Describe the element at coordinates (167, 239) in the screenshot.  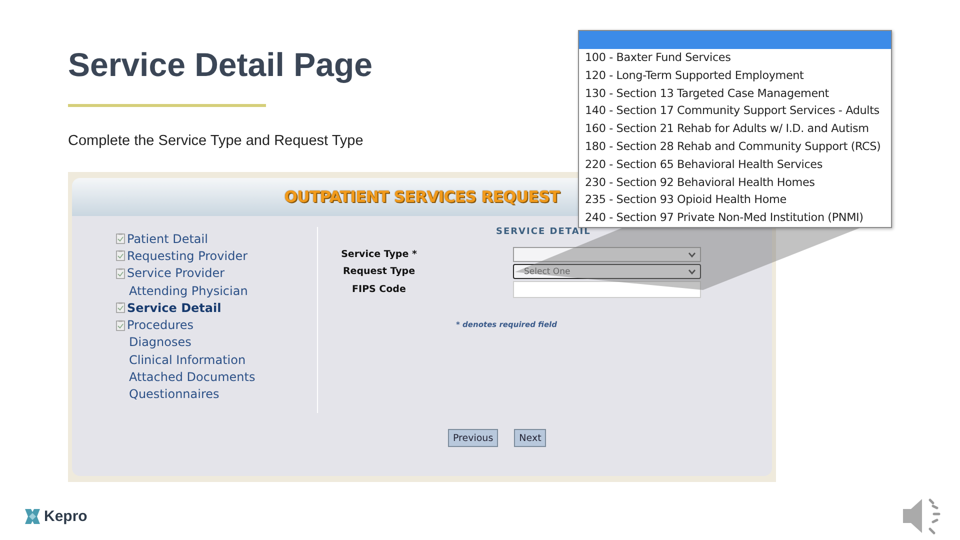
I see `nav-link: Patient Detail` at that location.